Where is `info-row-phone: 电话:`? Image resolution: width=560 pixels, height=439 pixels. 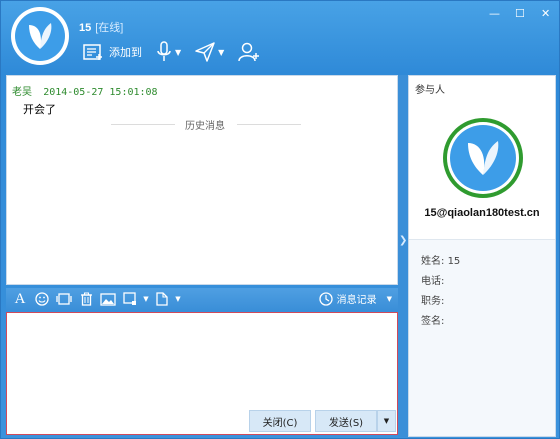 info-row-phone: 电话: is located at coordinates (433, 281).